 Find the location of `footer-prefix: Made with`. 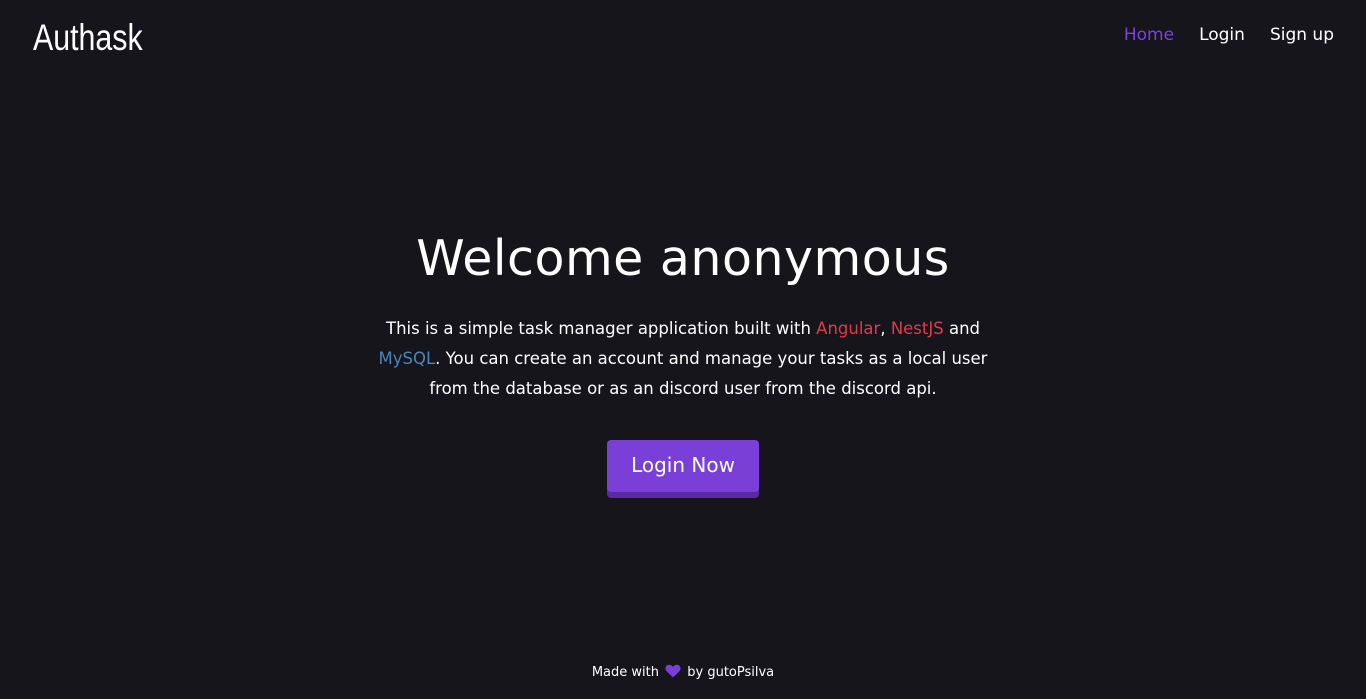

footer-prefix: Made with is located at coordinates (625, 672).